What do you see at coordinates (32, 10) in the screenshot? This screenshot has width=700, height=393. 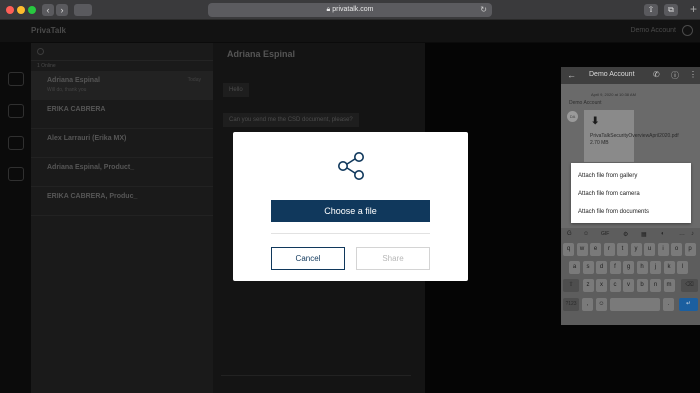 I see `maximize-window-button` at bounding box center [32, 10].